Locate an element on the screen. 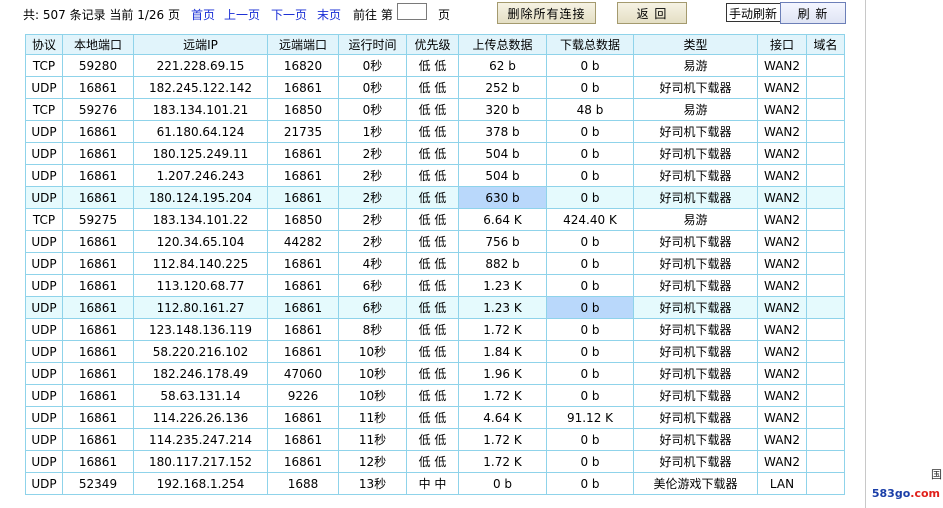  col-priority: 优先级 is located at coordinates (432, 44).